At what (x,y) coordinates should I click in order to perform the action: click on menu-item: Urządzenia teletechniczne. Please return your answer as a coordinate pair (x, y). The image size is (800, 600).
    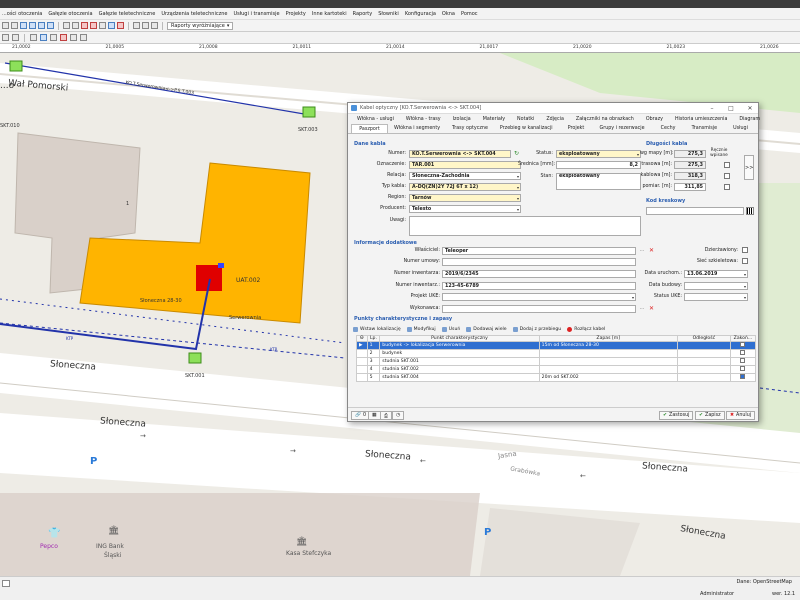
    Looking at the image, I should click on (194, 14).